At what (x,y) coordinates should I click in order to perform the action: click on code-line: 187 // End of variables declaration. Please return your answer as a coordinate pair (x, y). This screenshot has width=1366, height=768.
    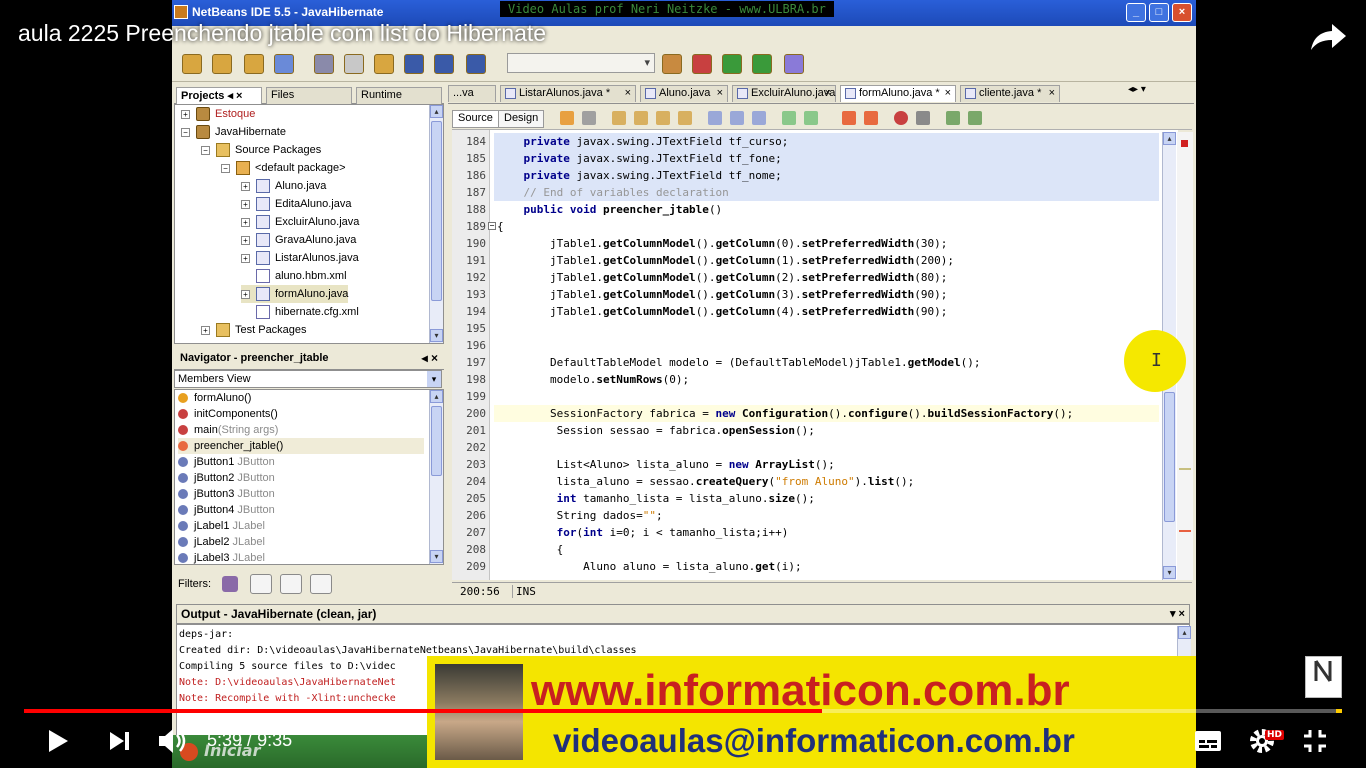
    Looking at the image, I should click on (815, 192).